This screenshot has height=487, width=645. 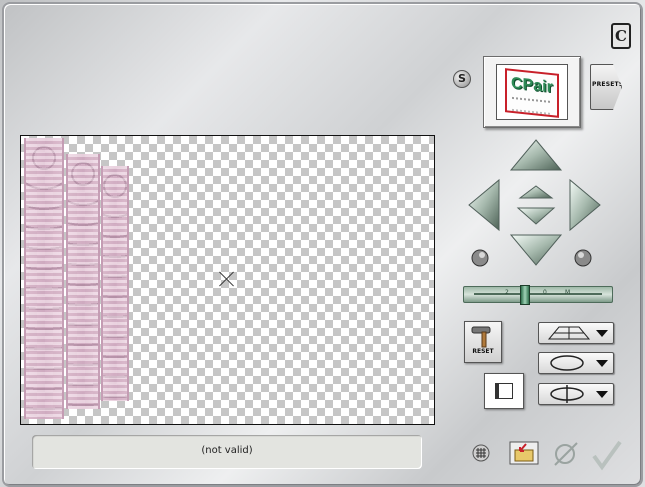 I want to click on arrow-right-icon, so click(x=585, y=205).